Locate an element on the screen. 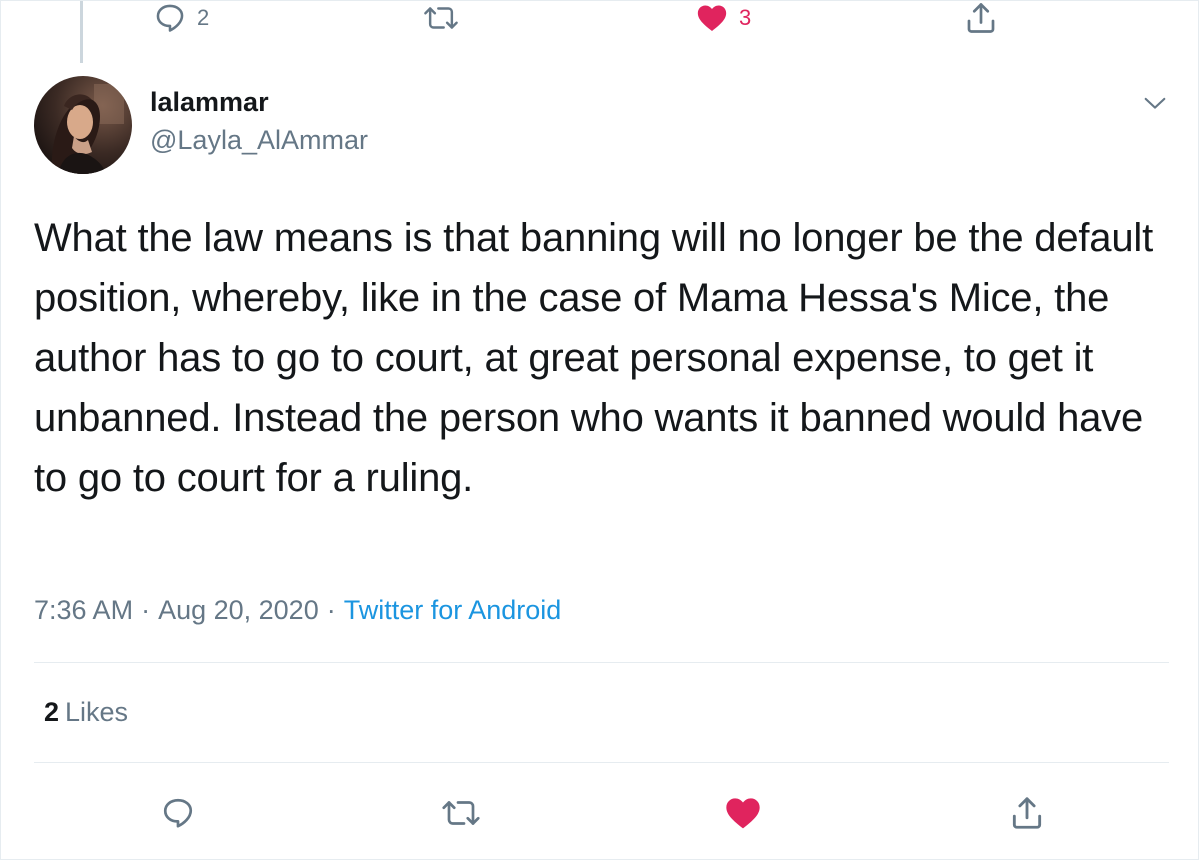  previous-reply-count: 2 is located at coordinates (203, 17).